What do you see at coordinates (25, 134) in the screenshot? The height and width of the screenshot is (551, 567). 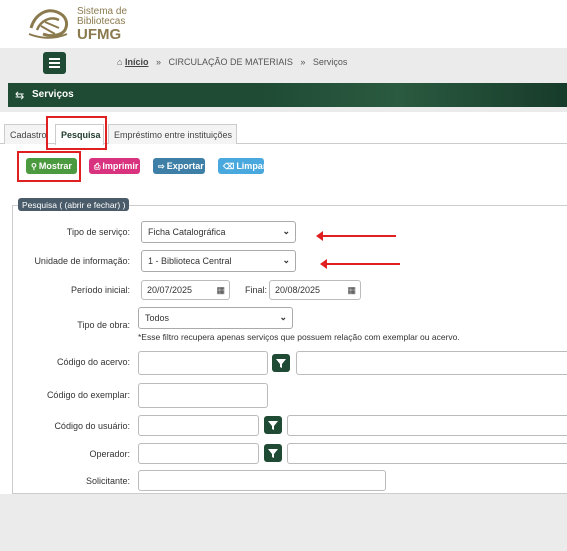 I see `tab-cadastro: Cadastro` at bounding box center [25, 134].